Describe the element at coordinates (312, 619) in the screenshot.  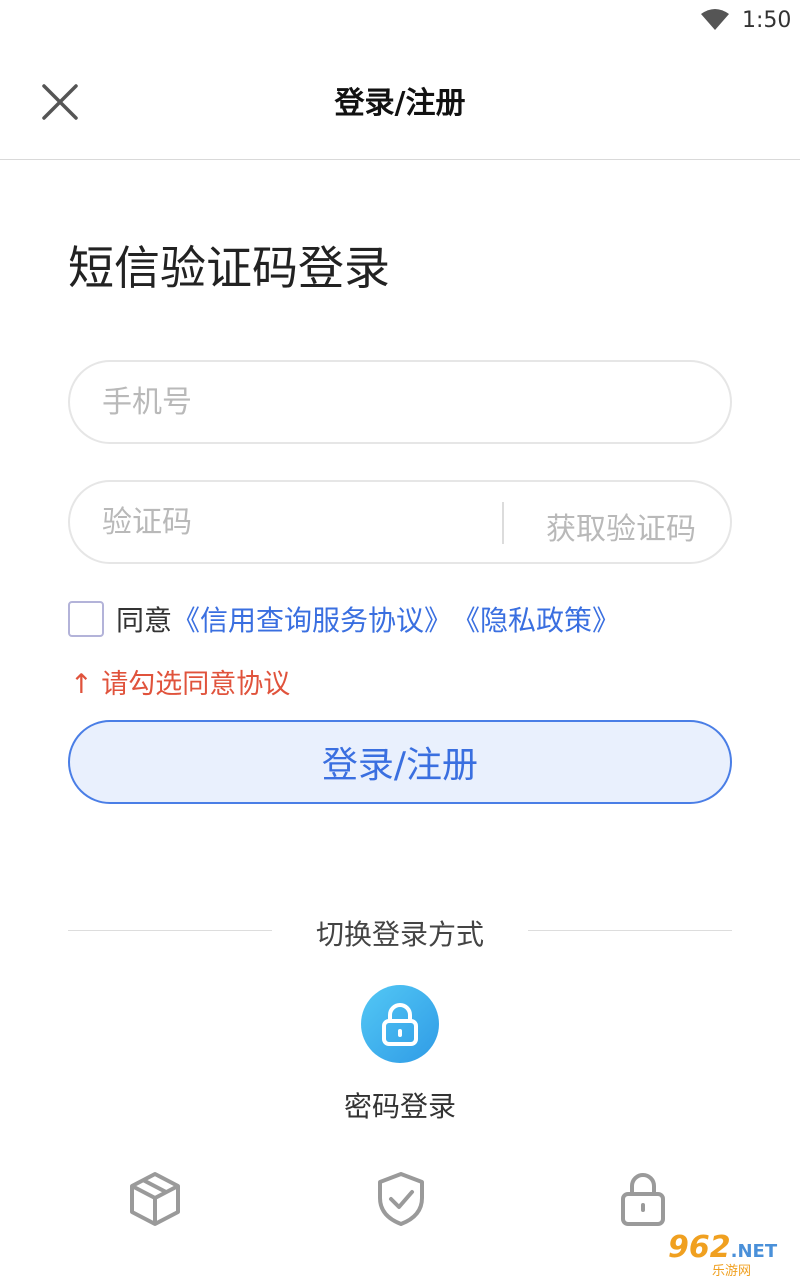
I see `service-agreement-link: 《信用查询服务协议》` at that location.